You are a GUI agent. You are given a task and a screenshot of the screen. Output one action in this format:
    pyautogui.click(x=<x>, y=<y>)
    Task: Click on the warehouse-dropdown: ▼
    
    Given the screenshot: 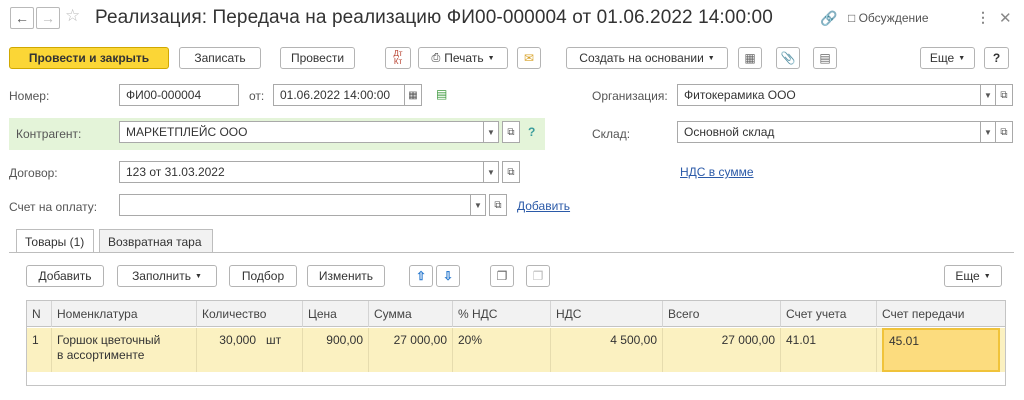 What is the action you would take?
    pyautogui.click(x=988, y=132)
    